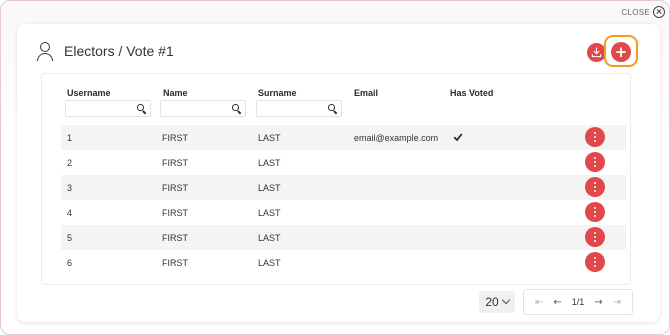  Describe the element at coordinates (277, 93) in the screenshot. I see `column-header-surname: Surname` at that location.